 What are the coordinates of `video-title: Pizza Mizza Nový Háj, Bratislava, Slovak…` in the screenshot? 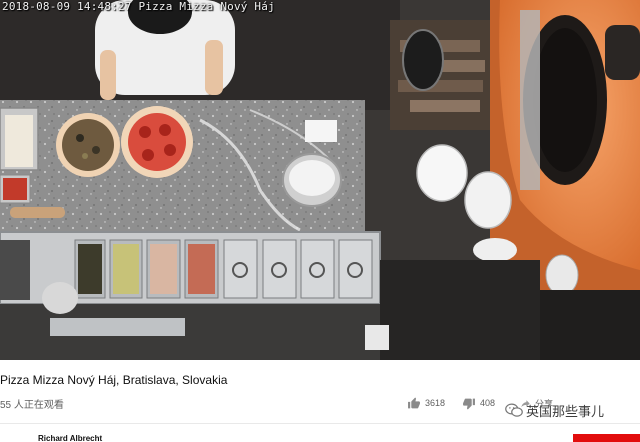 It's located at (114, 380).